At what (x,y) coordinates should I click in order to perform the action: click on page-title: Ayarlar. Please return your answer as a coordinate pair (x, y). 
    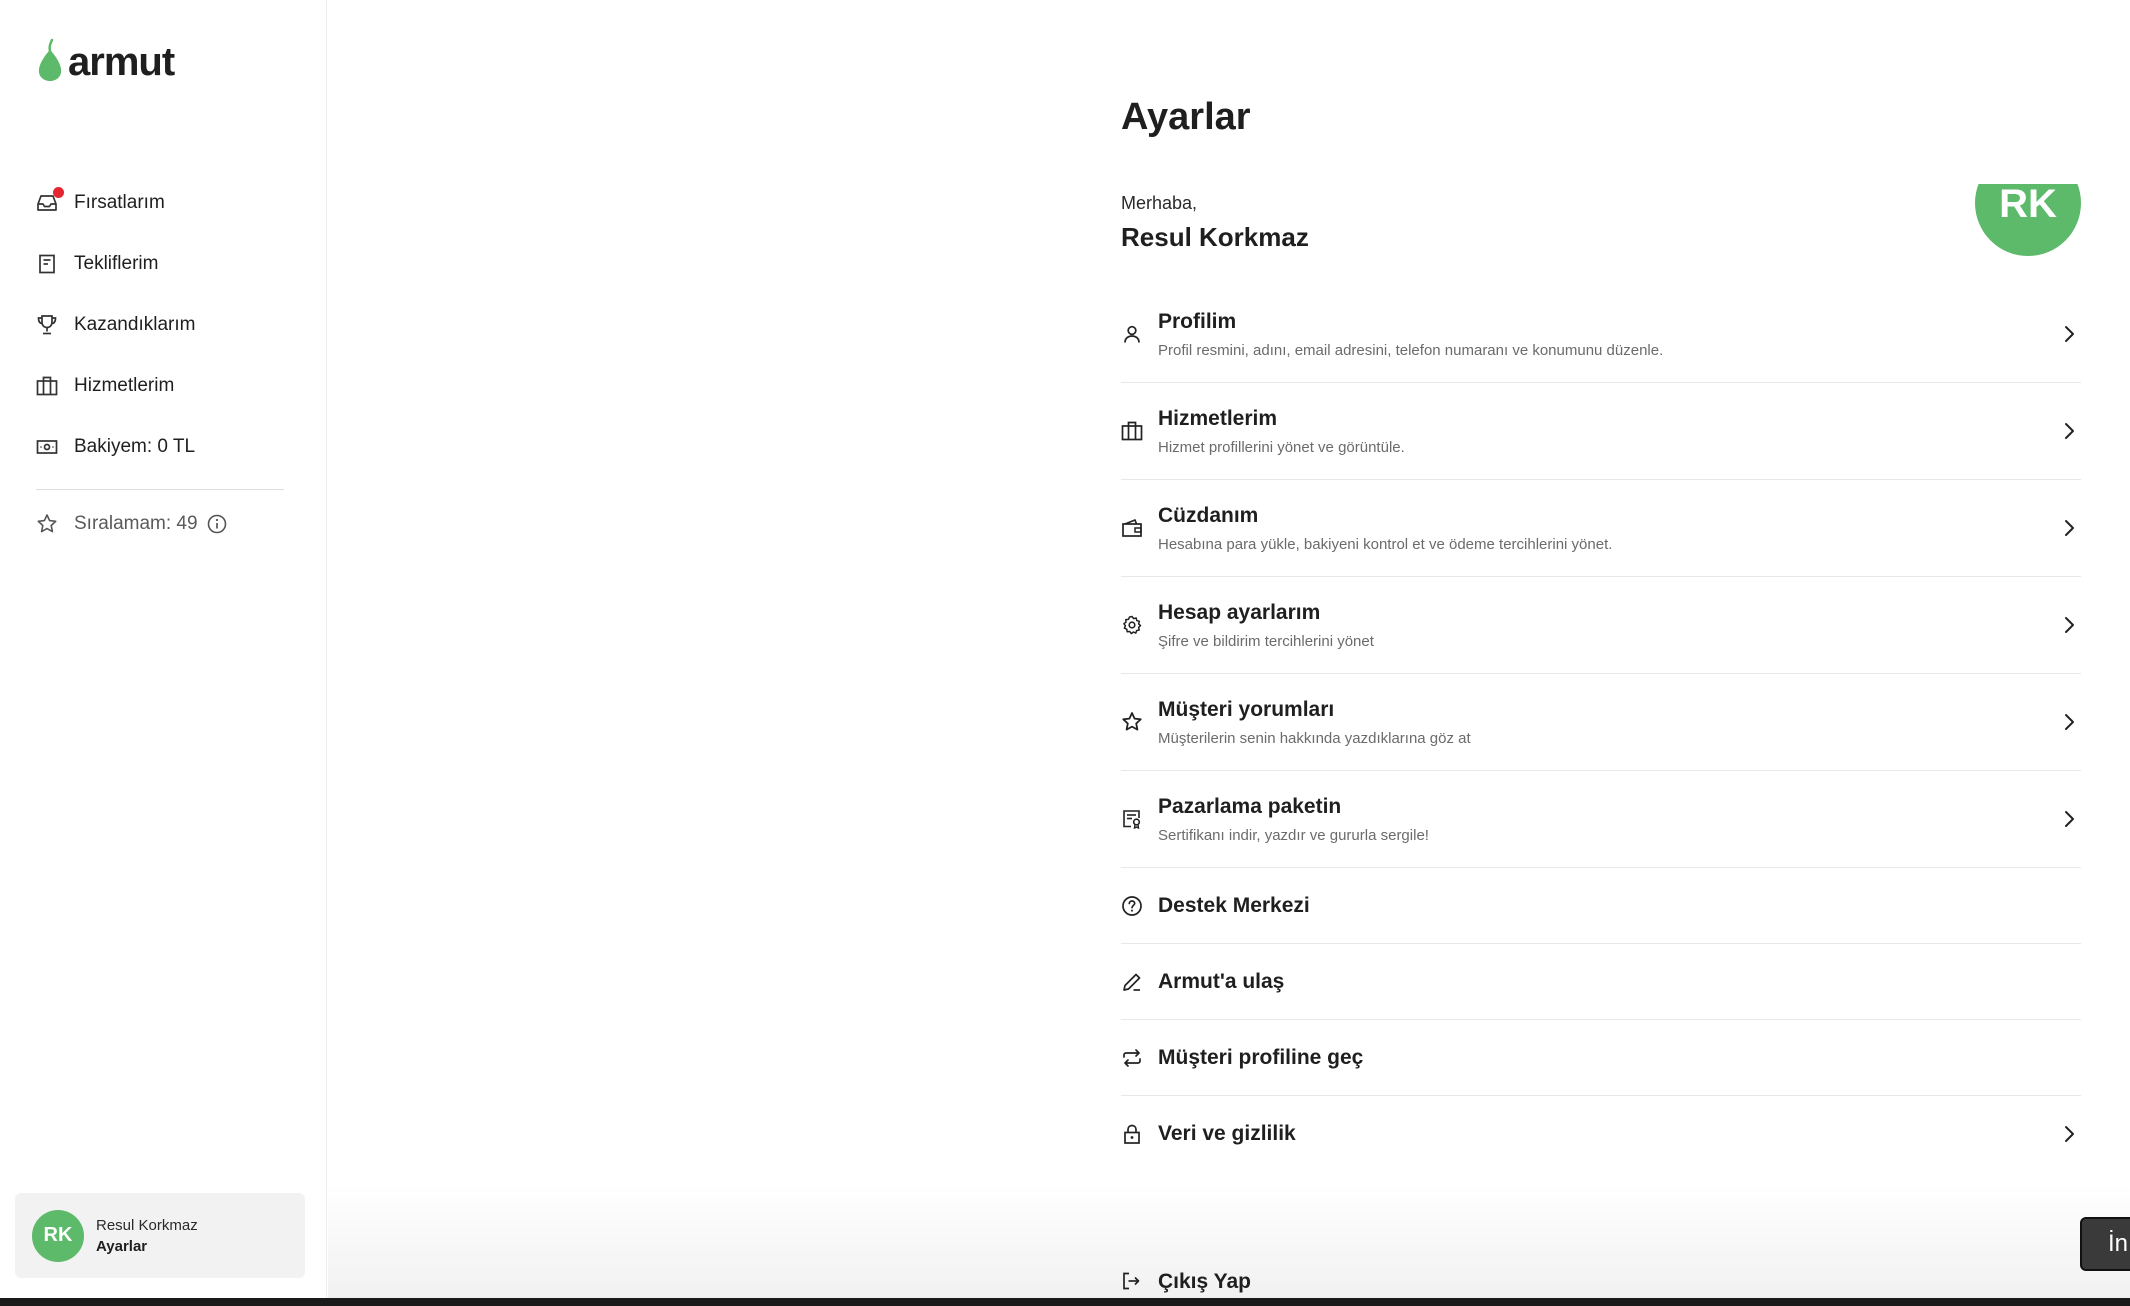
    Looking at the image, I should click on (1186, 117).